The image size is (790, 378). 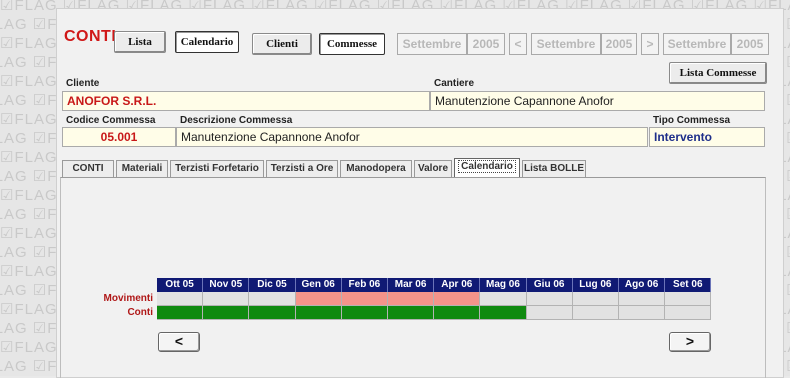 I want to click on codice-commessa-label: Codice Commessa, so click(x=111, y=120).